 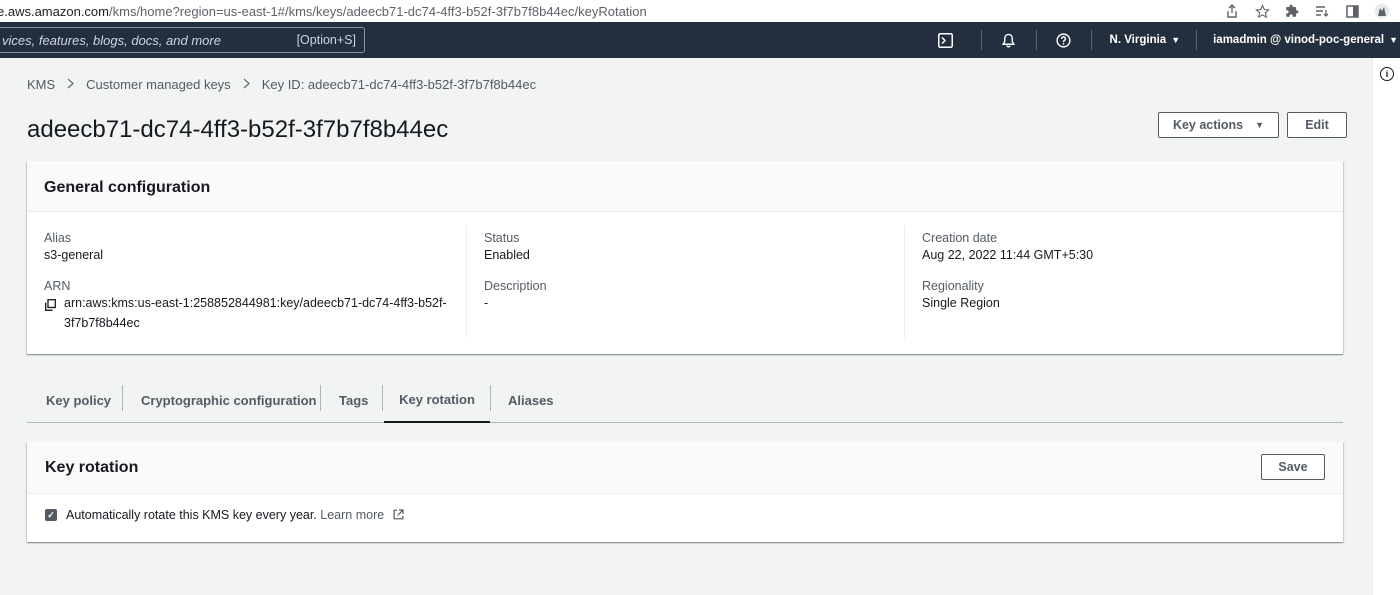 What do you see at coordinates (685, 468) in the screenshot?
I see `panel-header: Key rotation Save` at bounding box center [685, 468].